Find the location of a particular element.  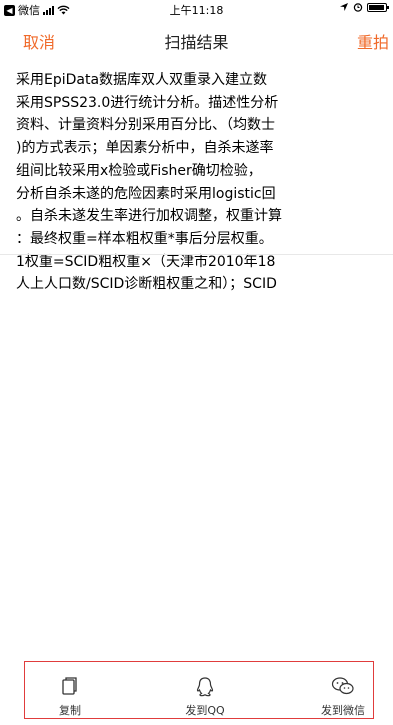

send-to-wechat-button: 发到微信 is located at coordinates (343, 690).